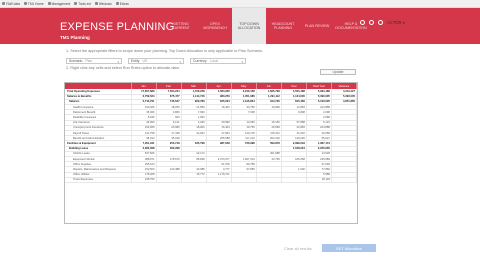  What do you see at coordinates (98, 180) in the screenshot?
I see `row-label: Travel Expenses` at bounding box center [98, 180].